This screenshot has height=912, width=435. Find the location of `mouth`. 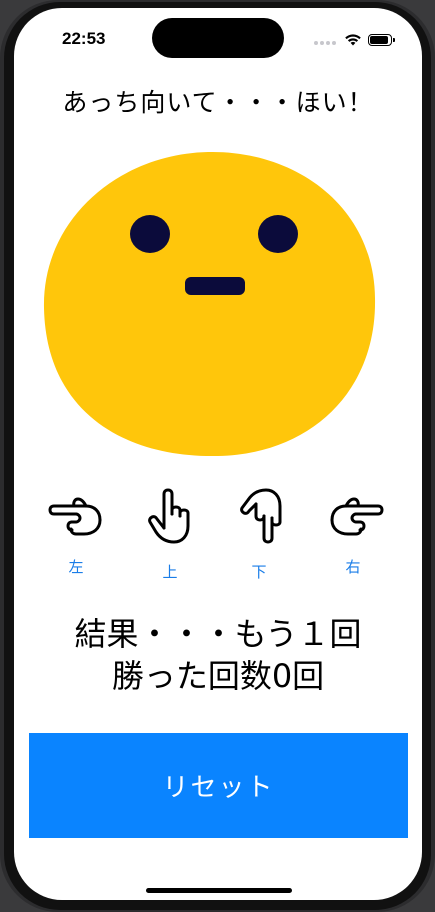

mouth is located at coordinates (215, 286).